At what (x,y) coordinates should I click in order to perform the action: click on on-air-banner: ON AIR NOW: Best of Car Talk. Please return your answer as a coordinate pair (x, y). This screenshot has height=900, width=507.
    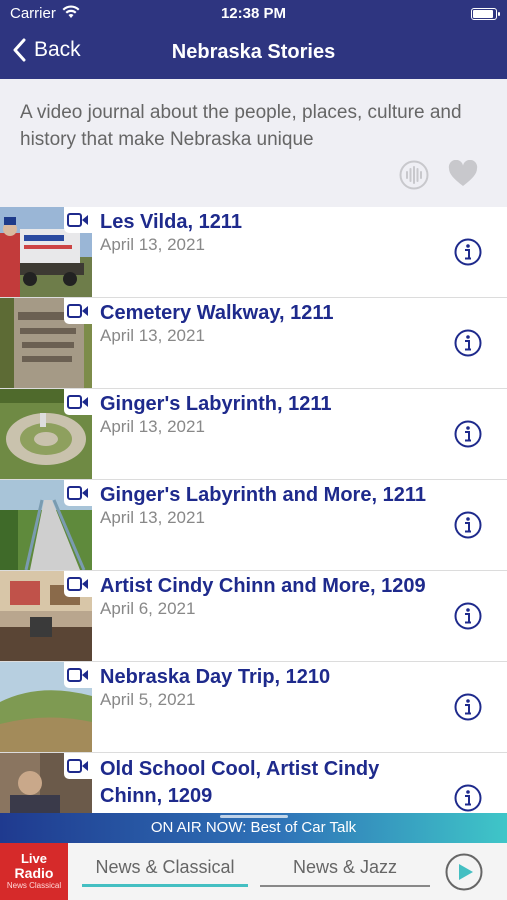
    Looking at the image, I should click on (253, 828).